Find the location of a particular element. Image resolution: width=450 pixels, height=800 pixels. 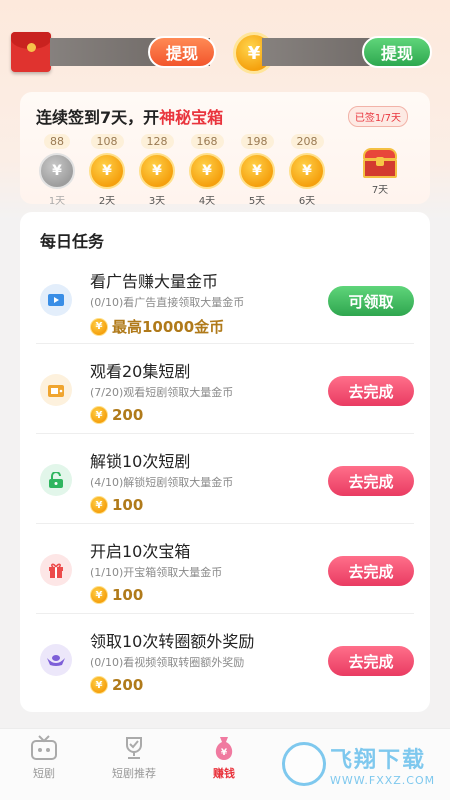

nav-item-drama: 短剧 is located at coordinates (44, 758).